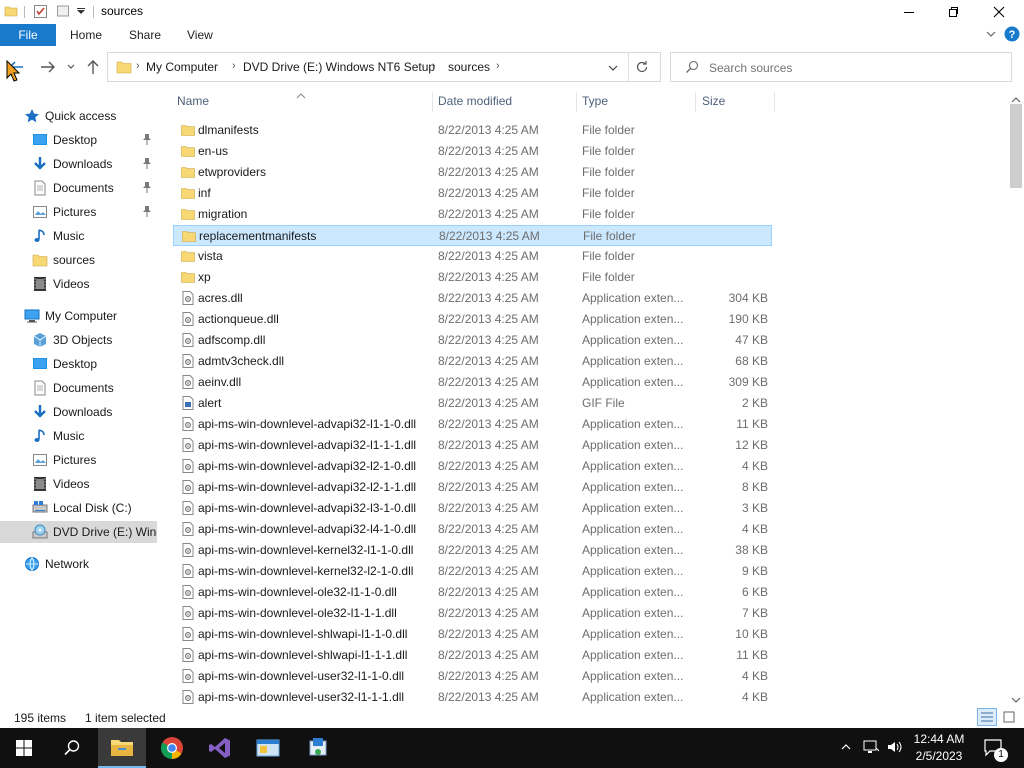 This screenshot has height=768, width=1024. Describe the element at coordinates (220, 748) in the screenshot. I see `visual-studio-app` at that location.